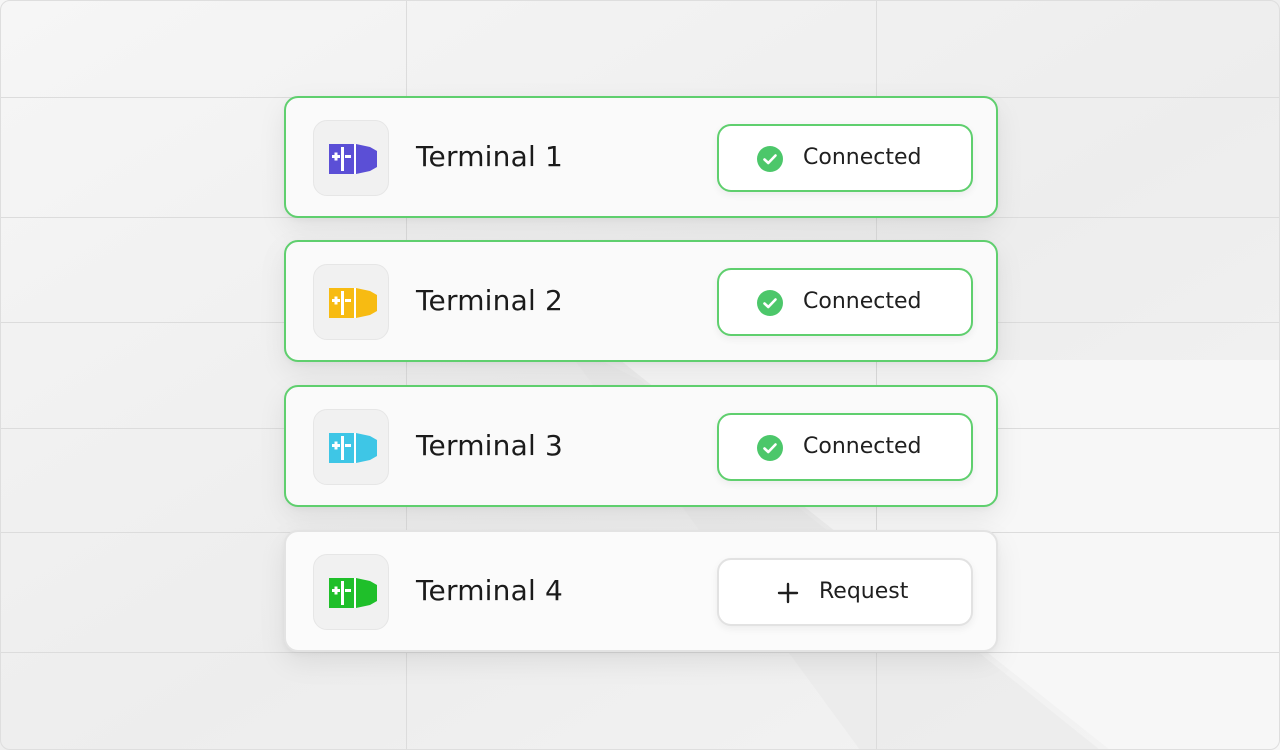  Describe the element at coordinates (490, 156) in the screenshot. I see `terminal-name: Terminal 1` at that location.